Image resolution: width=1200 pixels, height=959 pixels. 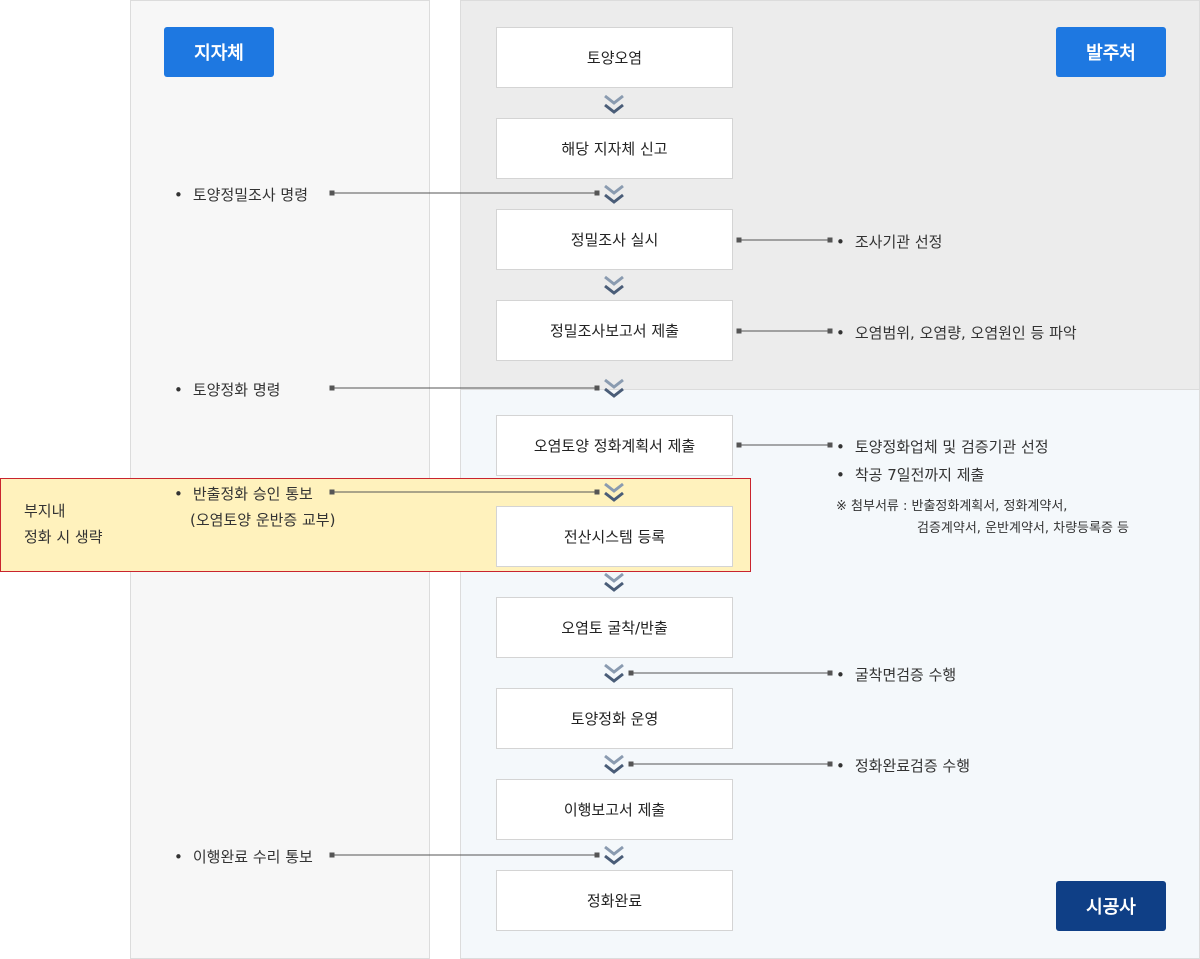 What do you see at coordinates (63, 524) in the screenshot?
I see `omission-label: 부지내 정화 시 생략` at bounding box center [63, 524].